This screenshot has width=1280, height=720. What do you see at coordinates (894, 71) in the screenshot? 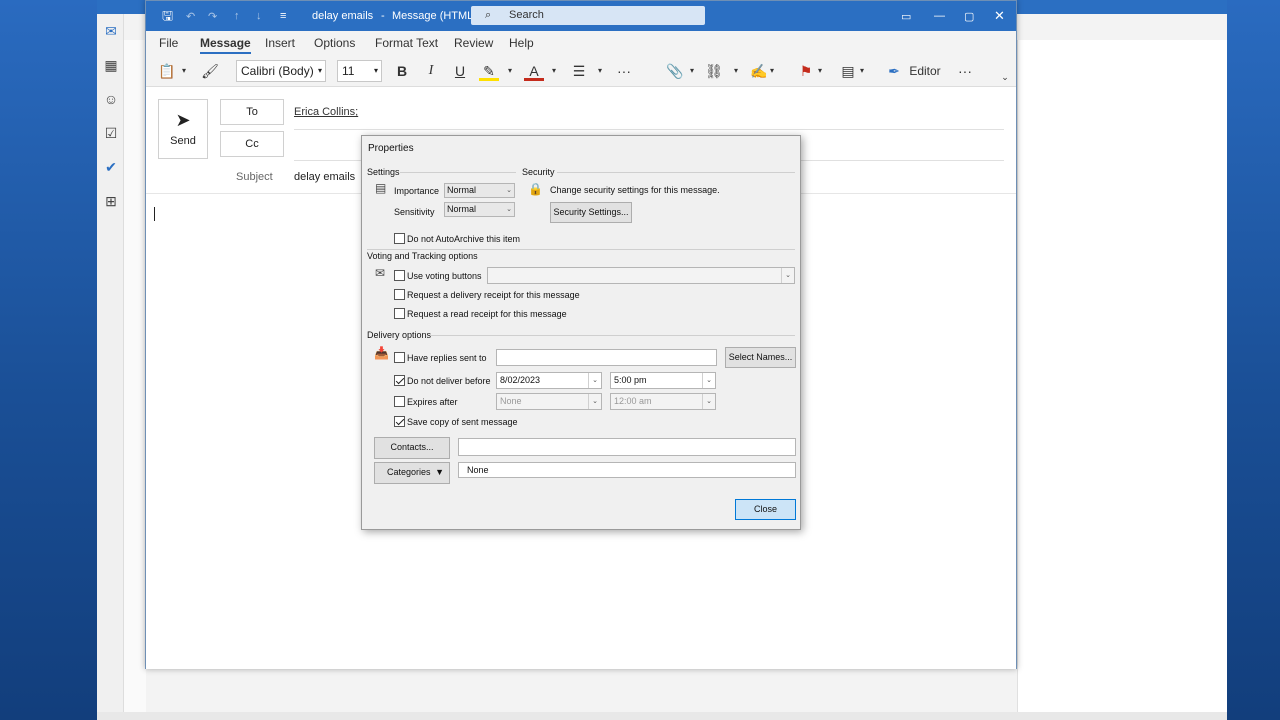
I see `editor-icon: ✒` at bounding box center [894, 71].